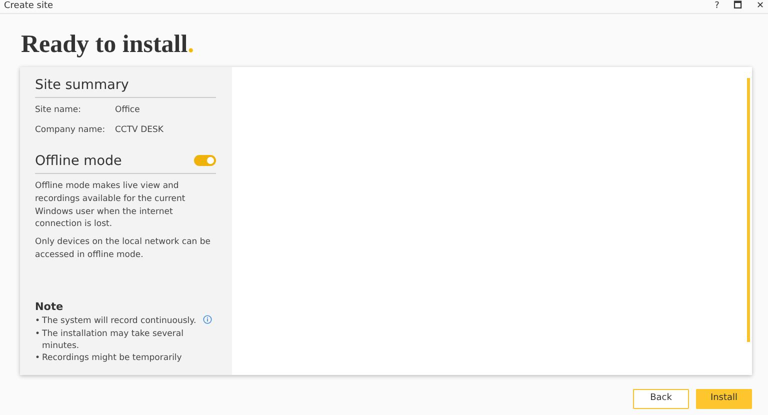 The height and width of the screenshot is (415, 768). What do you see at coordinates (110, 205) in the screenshot?
I see `description-text: Offline mode makes live view and recordings available for the current Windows user when the internet connection is lost.` at bounding box center [110, 205].